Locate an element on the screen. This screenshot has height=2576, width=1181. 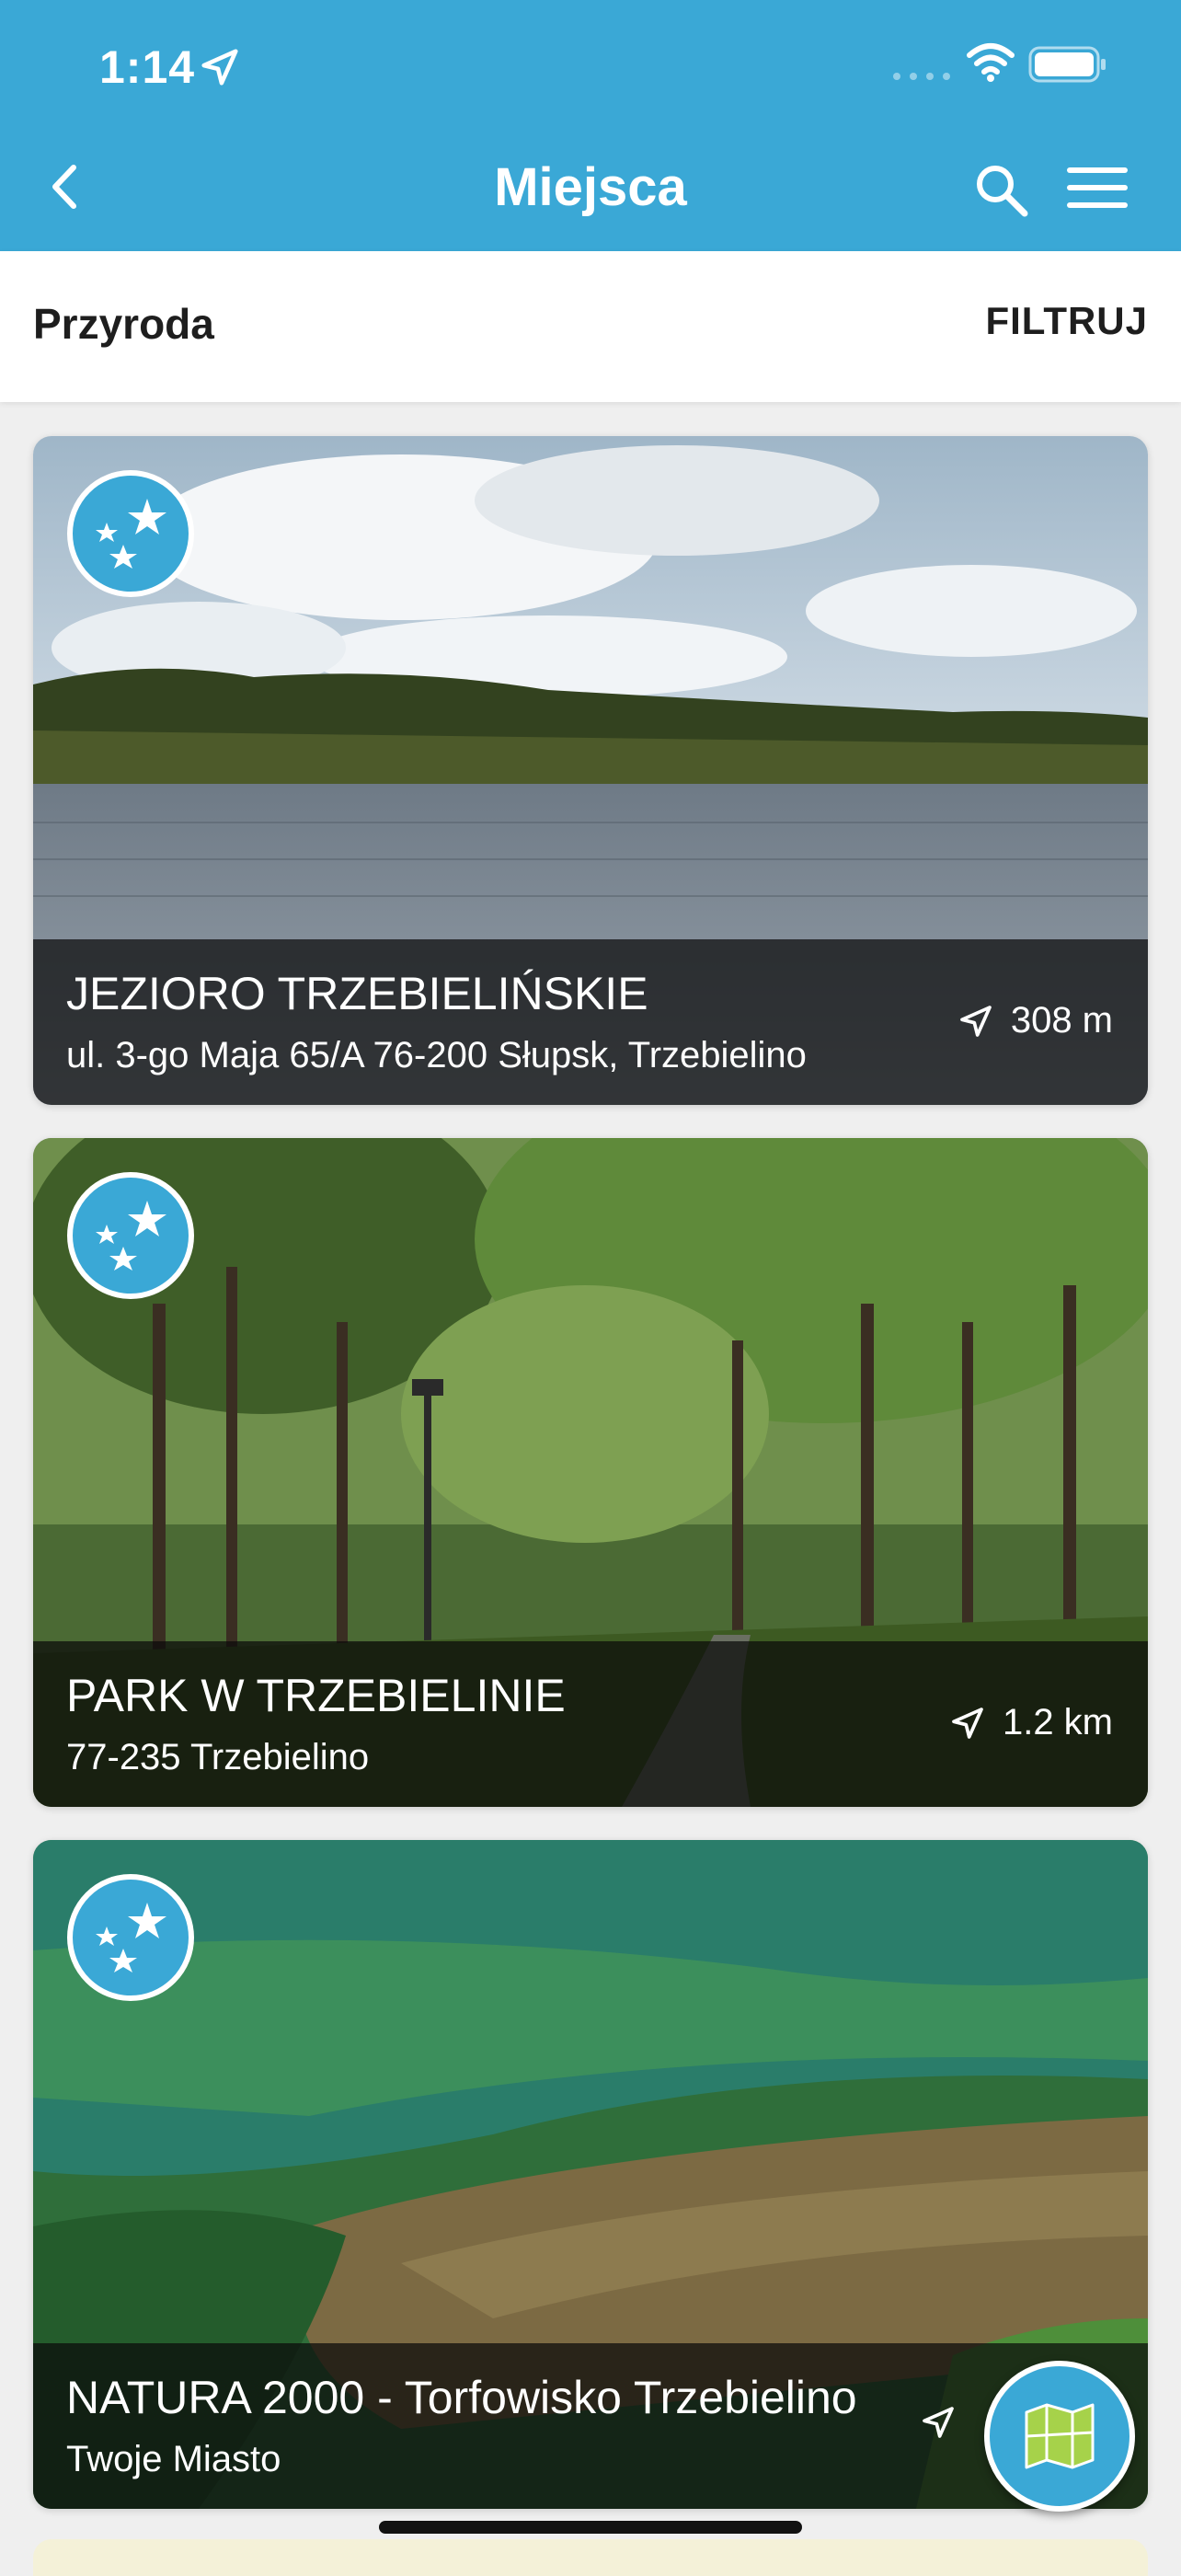
place-address: Twoje Miasto is located at coordinates (173, 2459).